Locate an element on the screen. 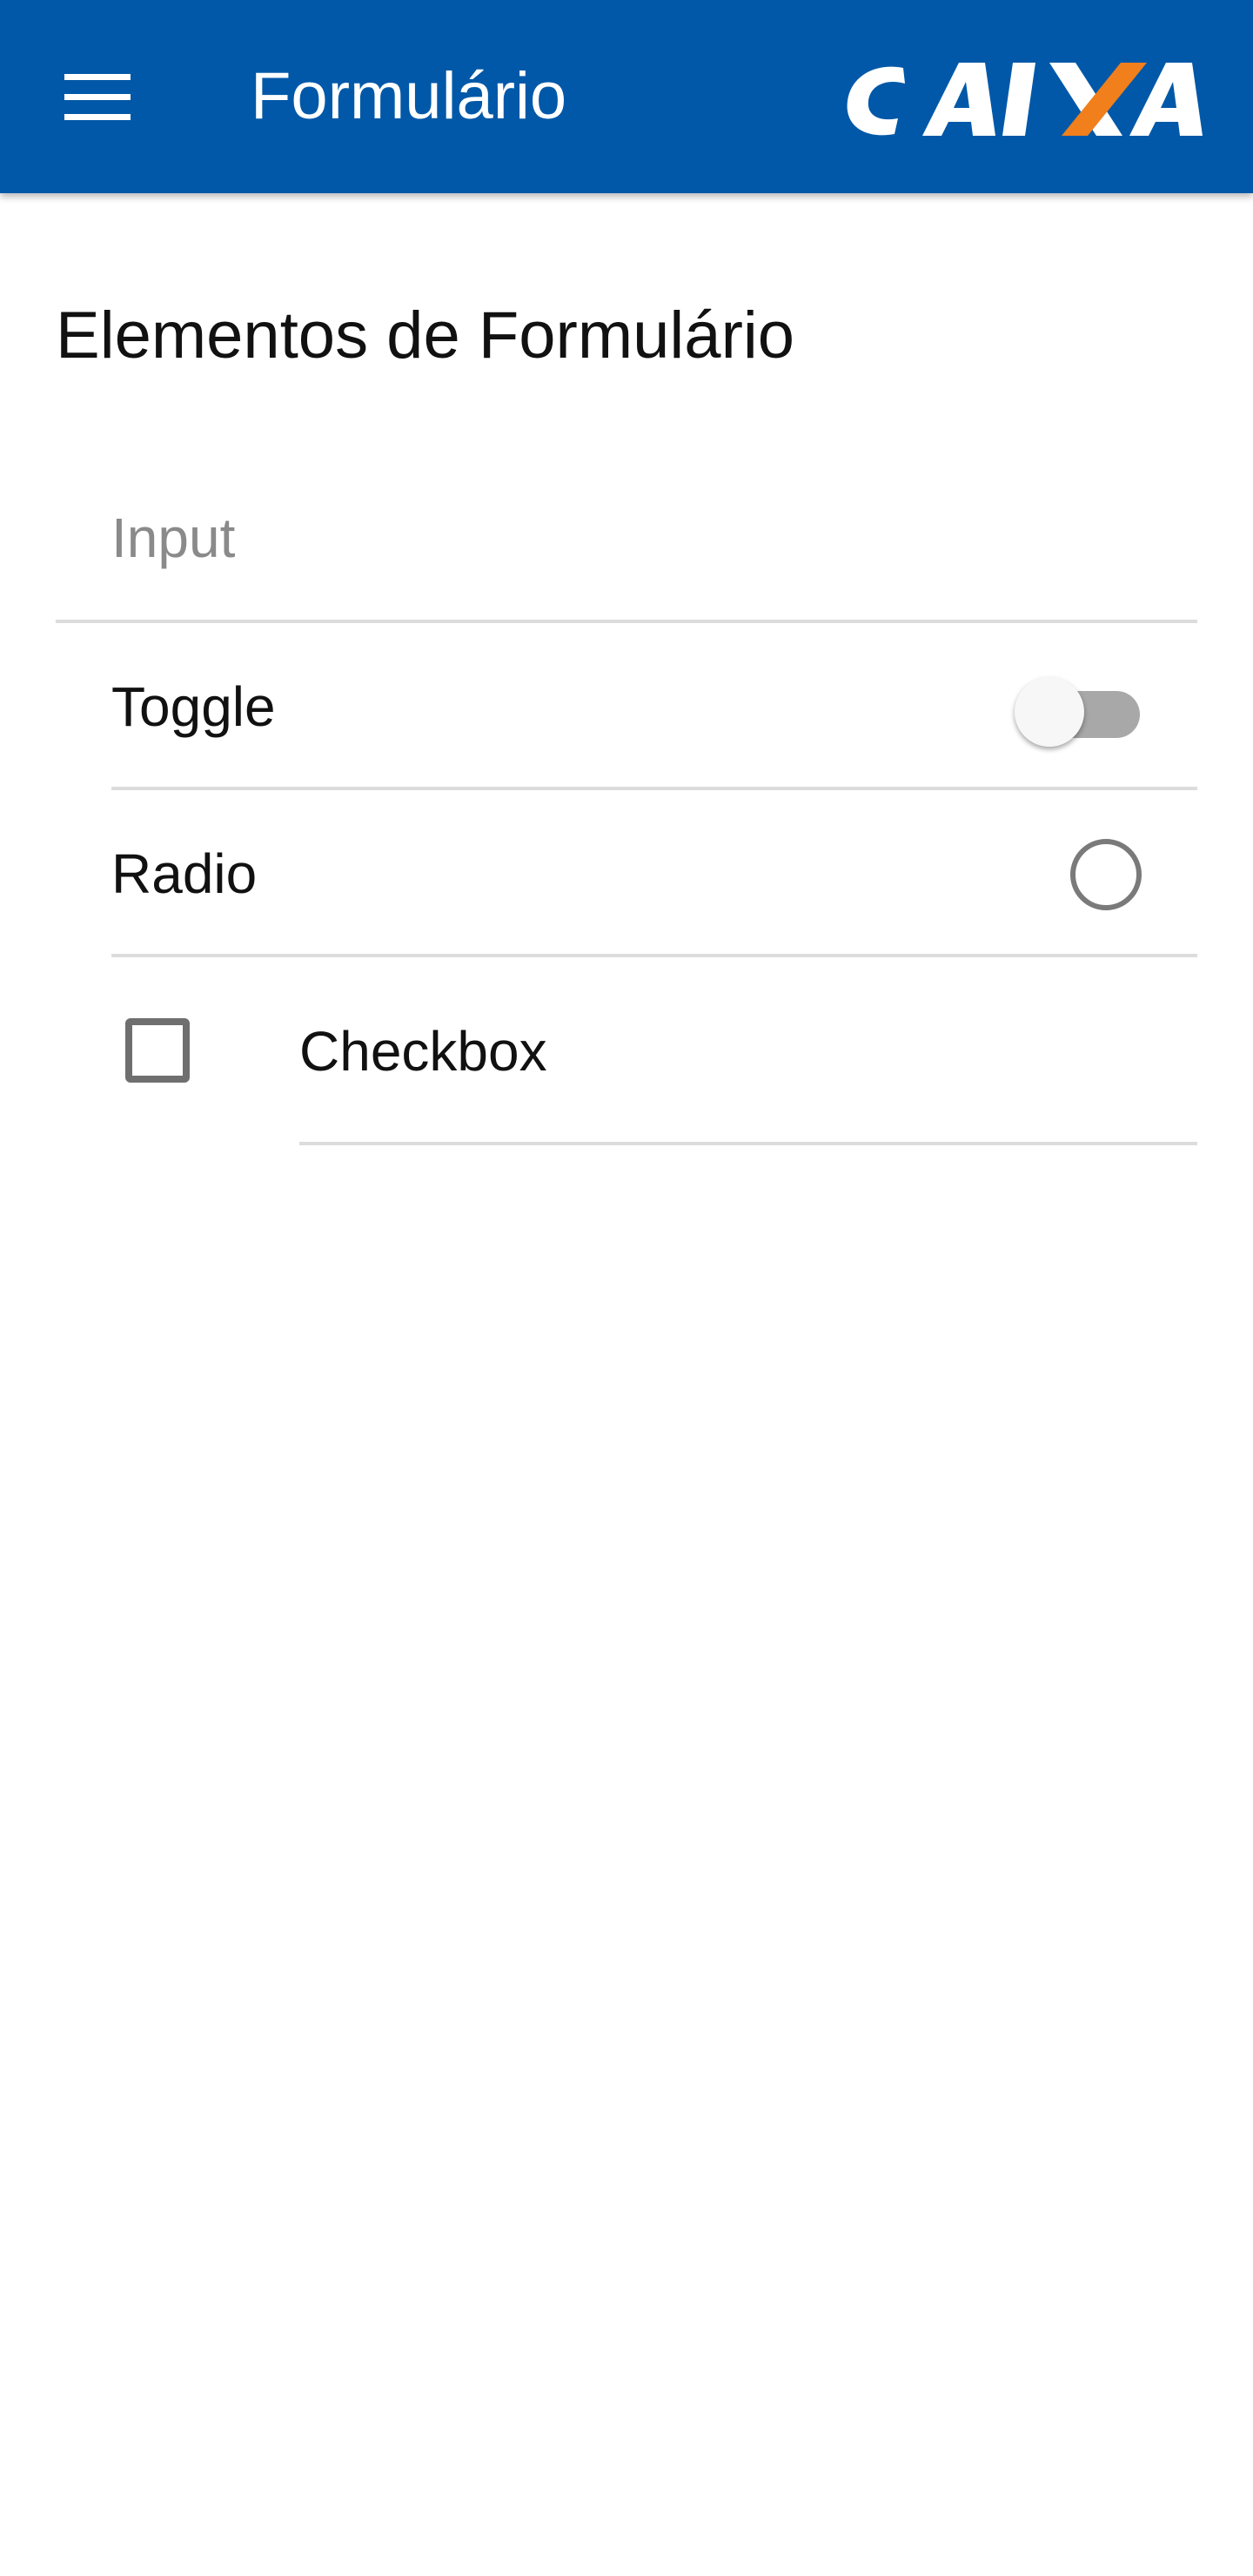  menu-button is located at coordinates (97, 96).